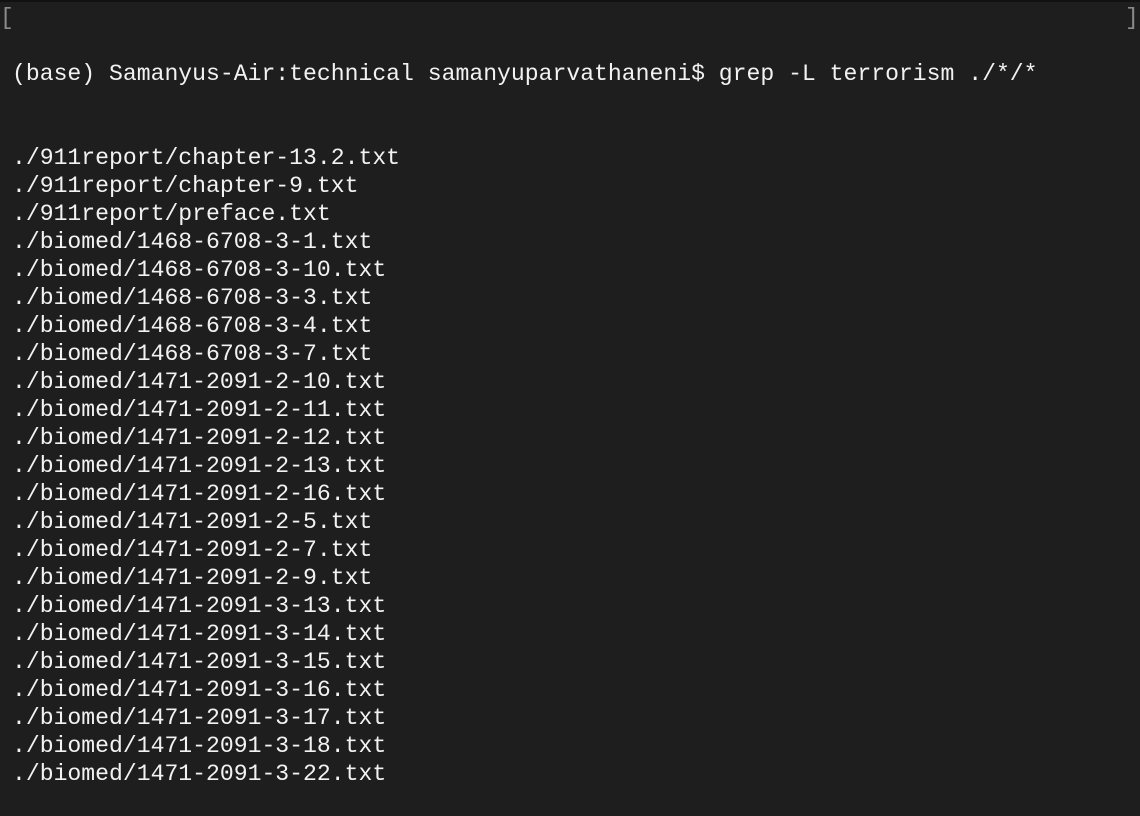 The width and height of the screenshot is (1140, 816). I want to click on output-line: ./biomed/1471-2091-3-17.txt, so click(199, 718).